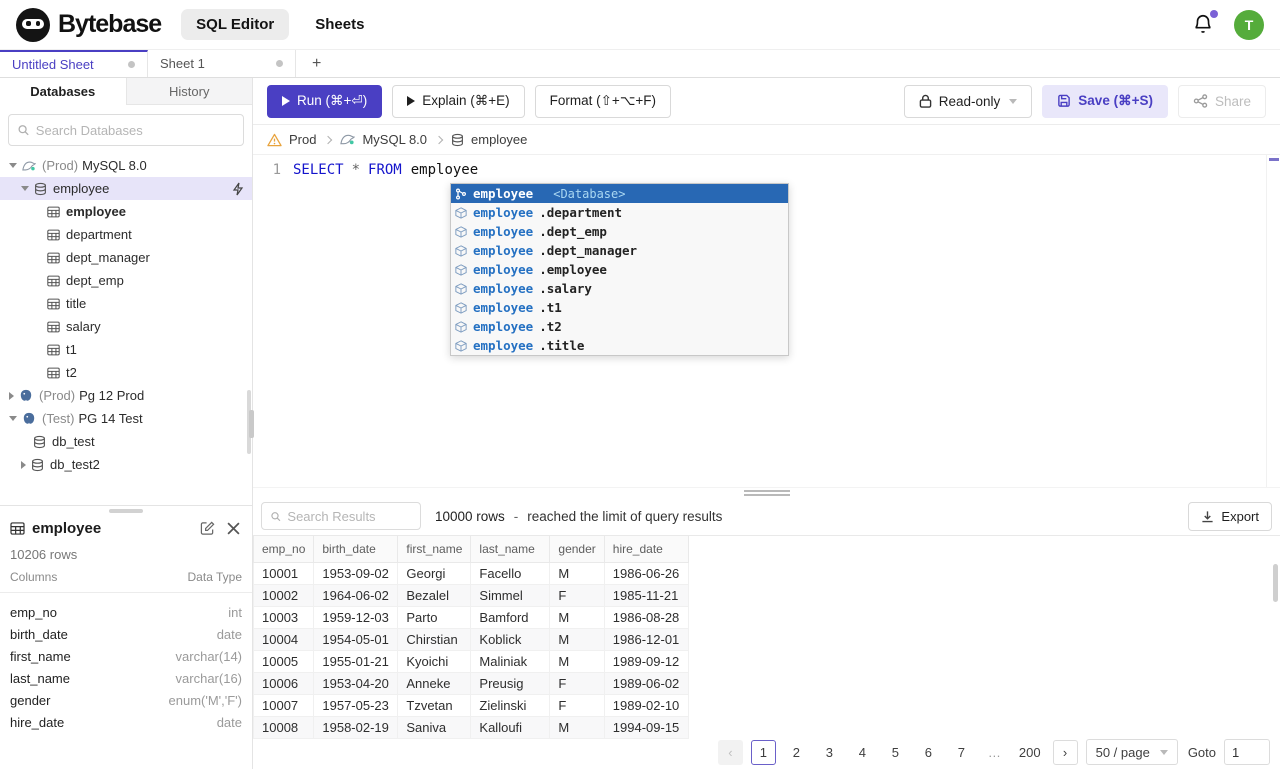 The height and width of the screenshot is (769, 1280). I want to click on sheet-tab-1: Sheet 1, so click(222, 63).